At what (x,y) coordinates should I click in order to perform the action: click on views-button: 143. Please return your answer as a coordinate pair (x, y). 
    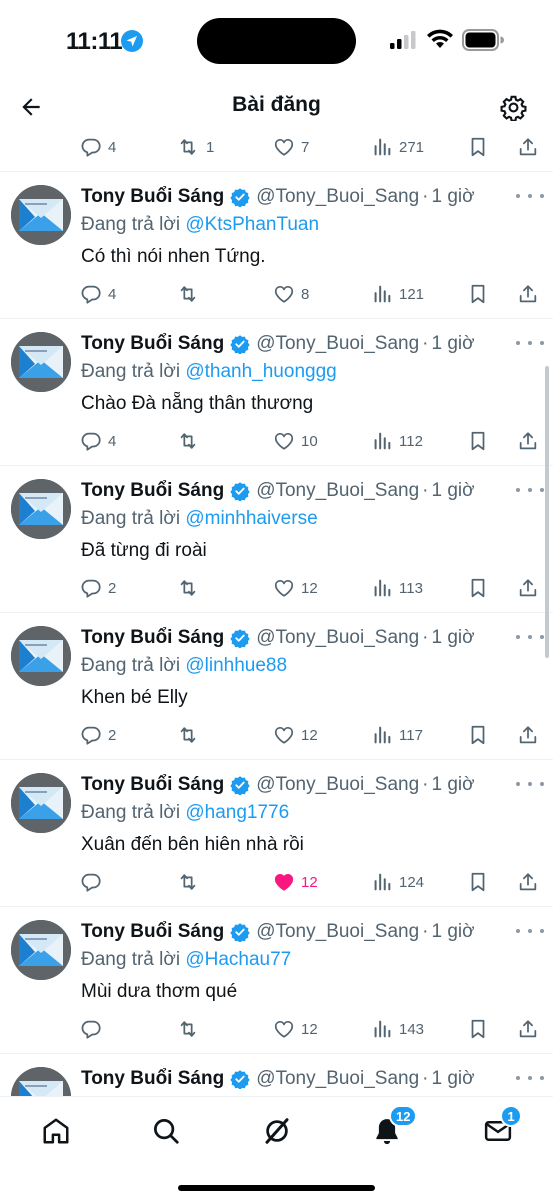
    Looking at the image, I should click on (397, 1029).